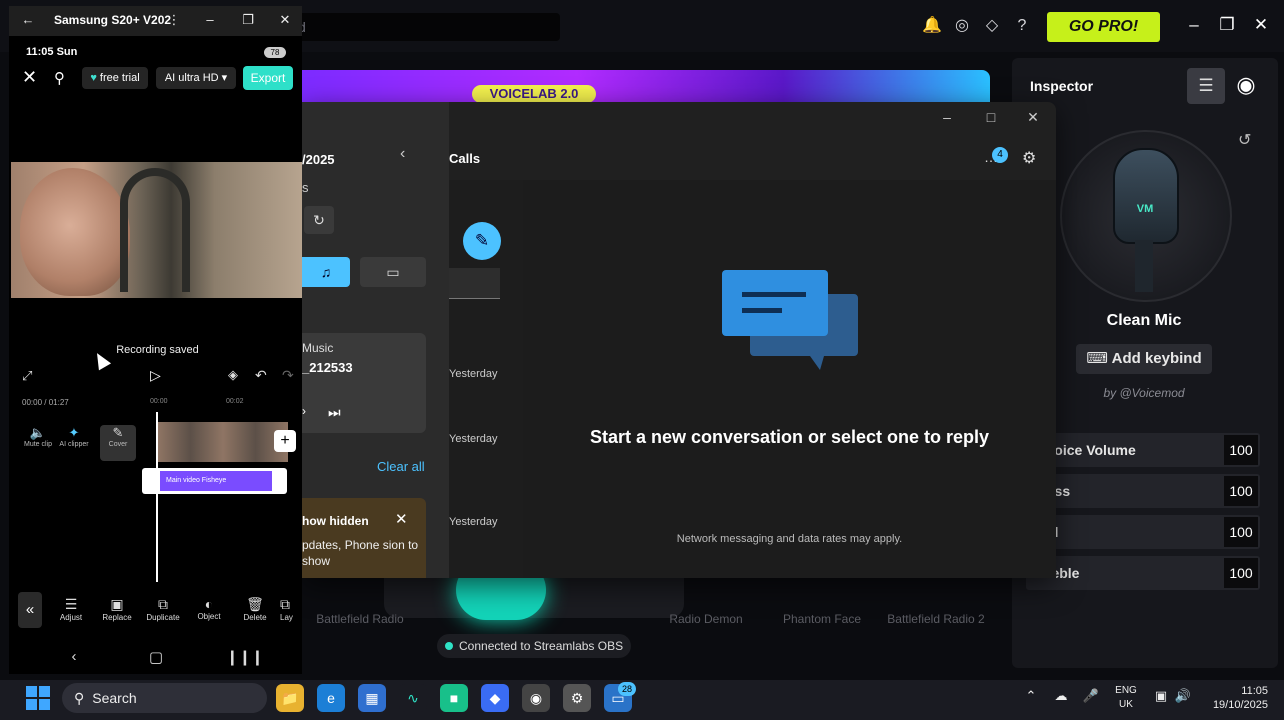 The image size is (1284, 720). I want to click on reset-icon: ↺, so click(1248, 140).